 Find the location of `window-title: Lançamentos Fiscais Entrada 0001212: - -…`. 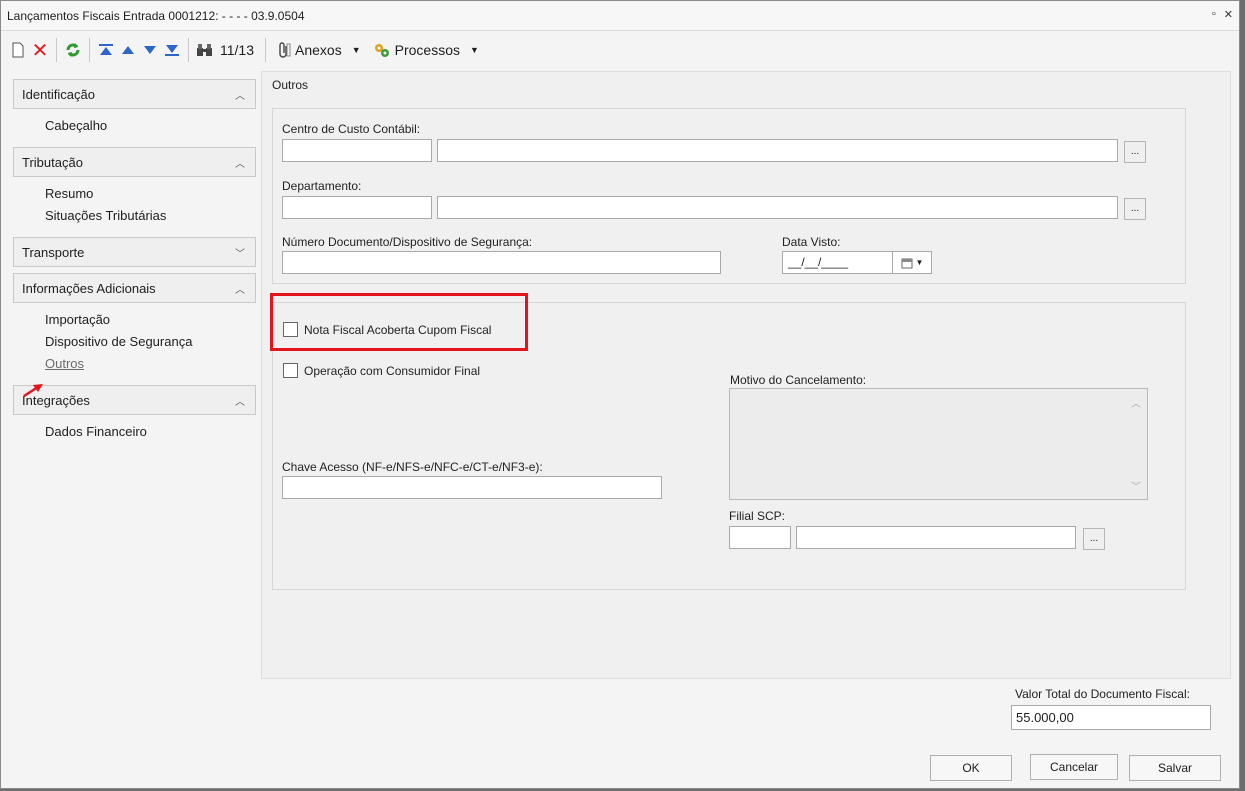

window-title: Lançamentos Fiscais Entrada 0001212: - -… is located at coordinates (156, 15).